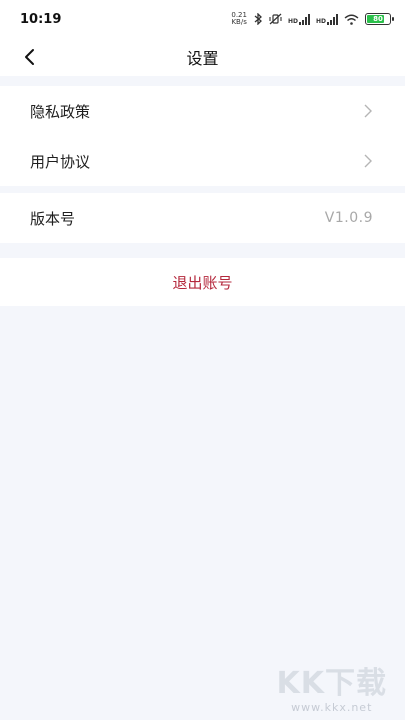 This screenshot has width=405, height=720. Describe the element at coordinates (202, 111) in the screenshot. I see `privacy-policy-item: 隐私政策` at that location.